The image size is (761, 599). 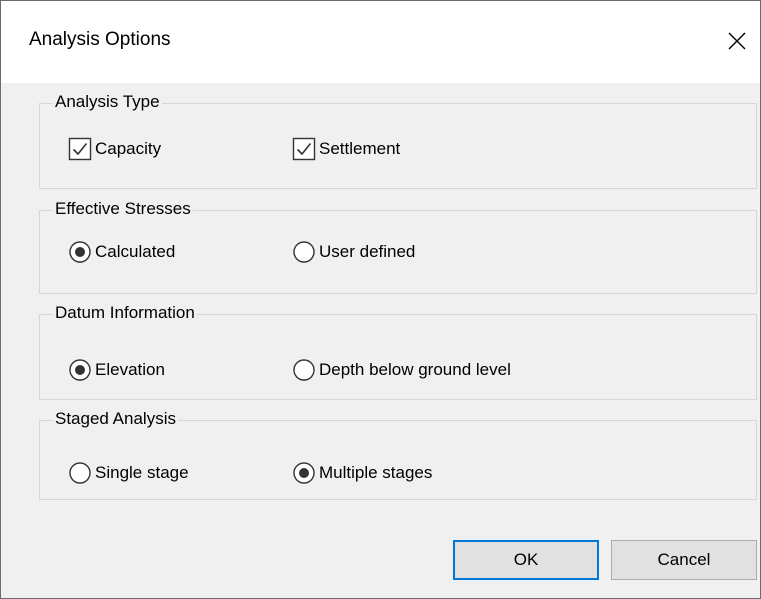 What do you see at coordinates (115, 419) in the screenshot?
I see `staged-analysis-legend: Staged Analysis` at bounding box center [115, 419].